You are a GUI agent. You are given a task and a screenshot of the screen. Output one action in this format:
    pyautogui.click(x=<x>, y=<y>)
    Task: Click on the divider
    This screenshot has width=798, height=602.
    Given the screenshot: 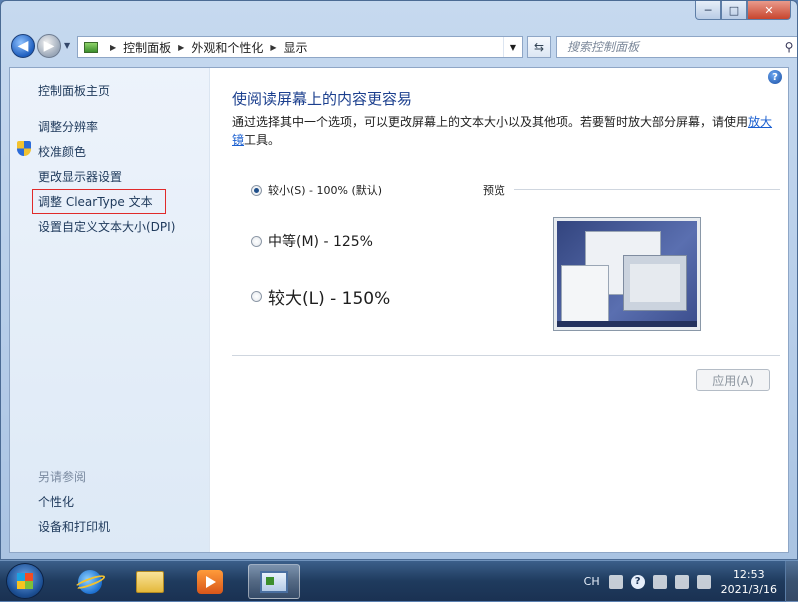 What is the action you would take?
    pyautogui.click(x=506, y=355)
    